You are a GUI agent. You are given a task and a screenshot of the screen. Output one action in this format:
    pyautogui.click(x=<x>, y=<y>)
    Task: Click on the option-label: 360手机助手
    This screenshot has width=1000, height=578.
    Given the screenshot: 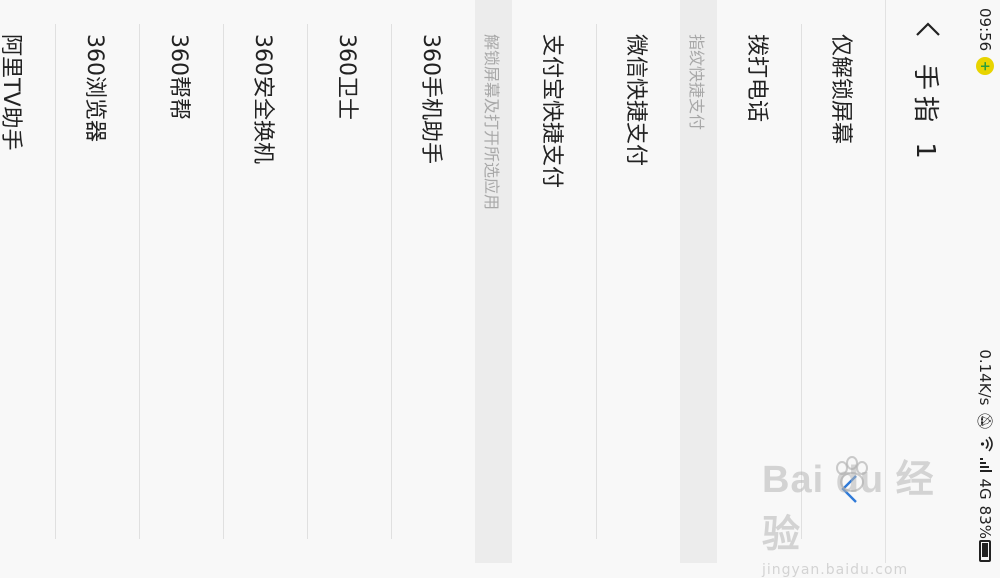 What is the action you would take?
    pyautogui.click(x=430, y=99)
    